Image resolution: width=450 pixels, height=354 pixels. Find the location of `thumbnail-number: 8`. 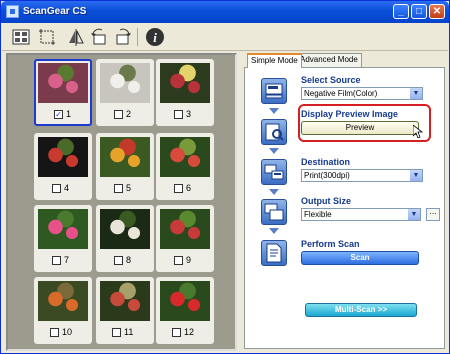

thumbnail-number: 8 is located at coordinates (129, 260).